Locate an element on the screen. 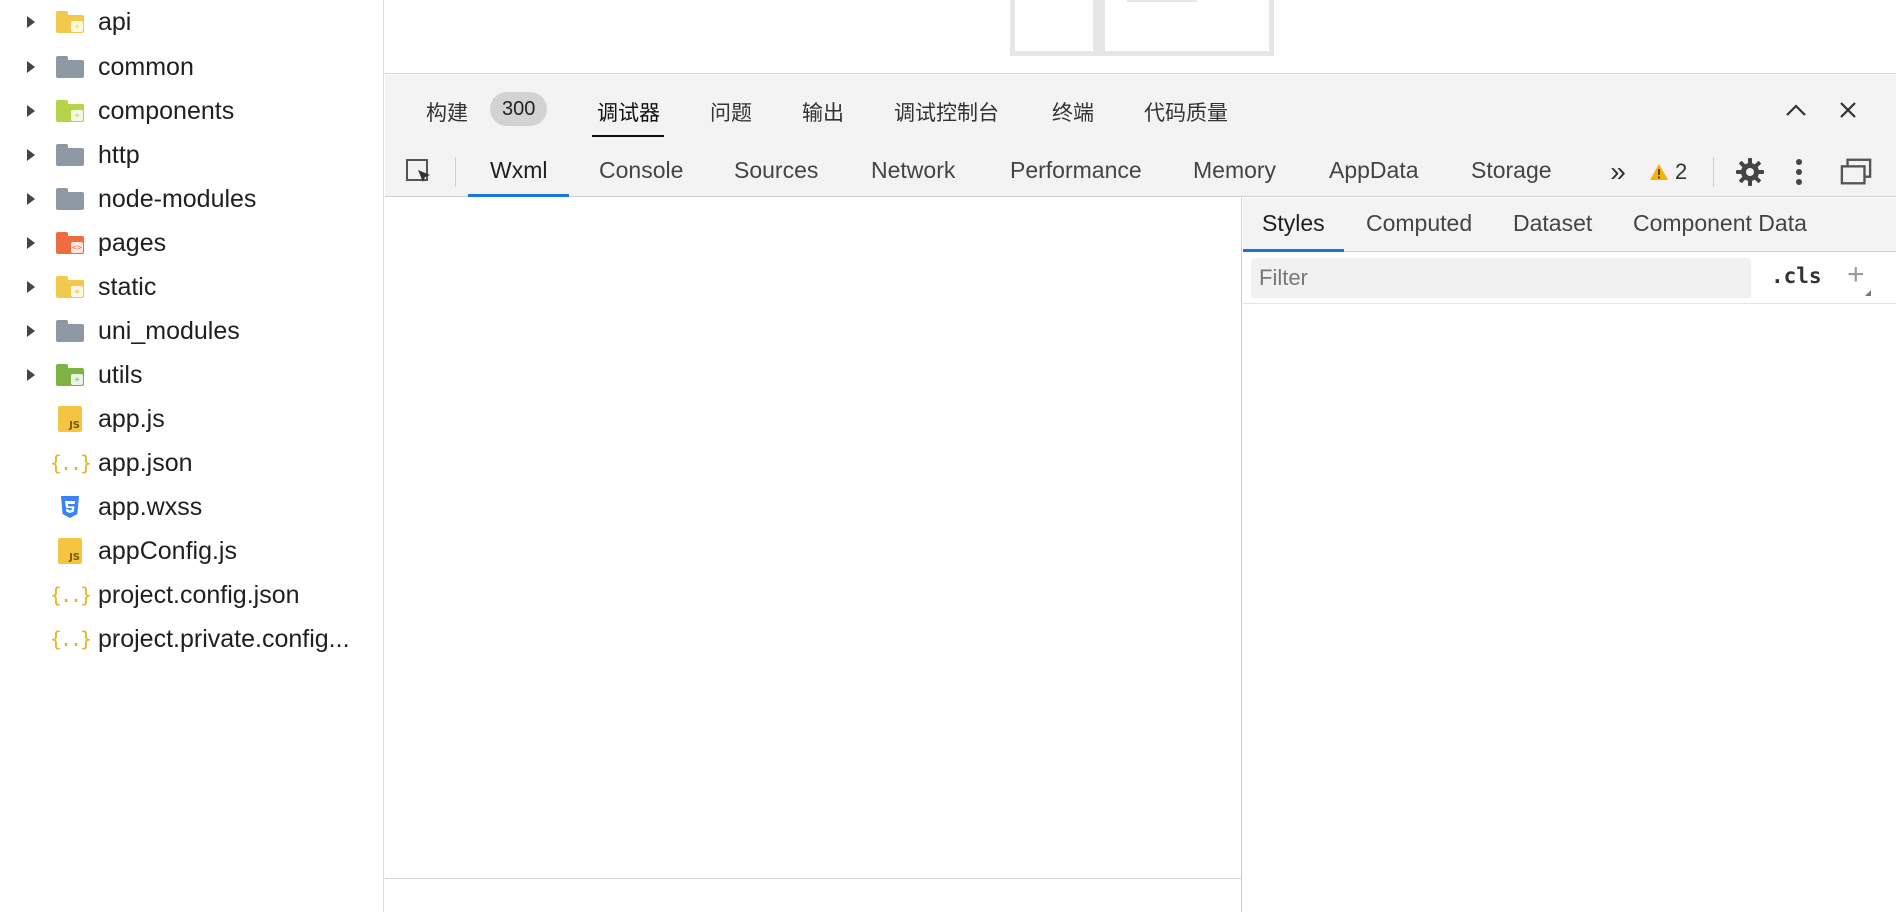  tree-folder-components: + components is located at coordinates (192, 111).